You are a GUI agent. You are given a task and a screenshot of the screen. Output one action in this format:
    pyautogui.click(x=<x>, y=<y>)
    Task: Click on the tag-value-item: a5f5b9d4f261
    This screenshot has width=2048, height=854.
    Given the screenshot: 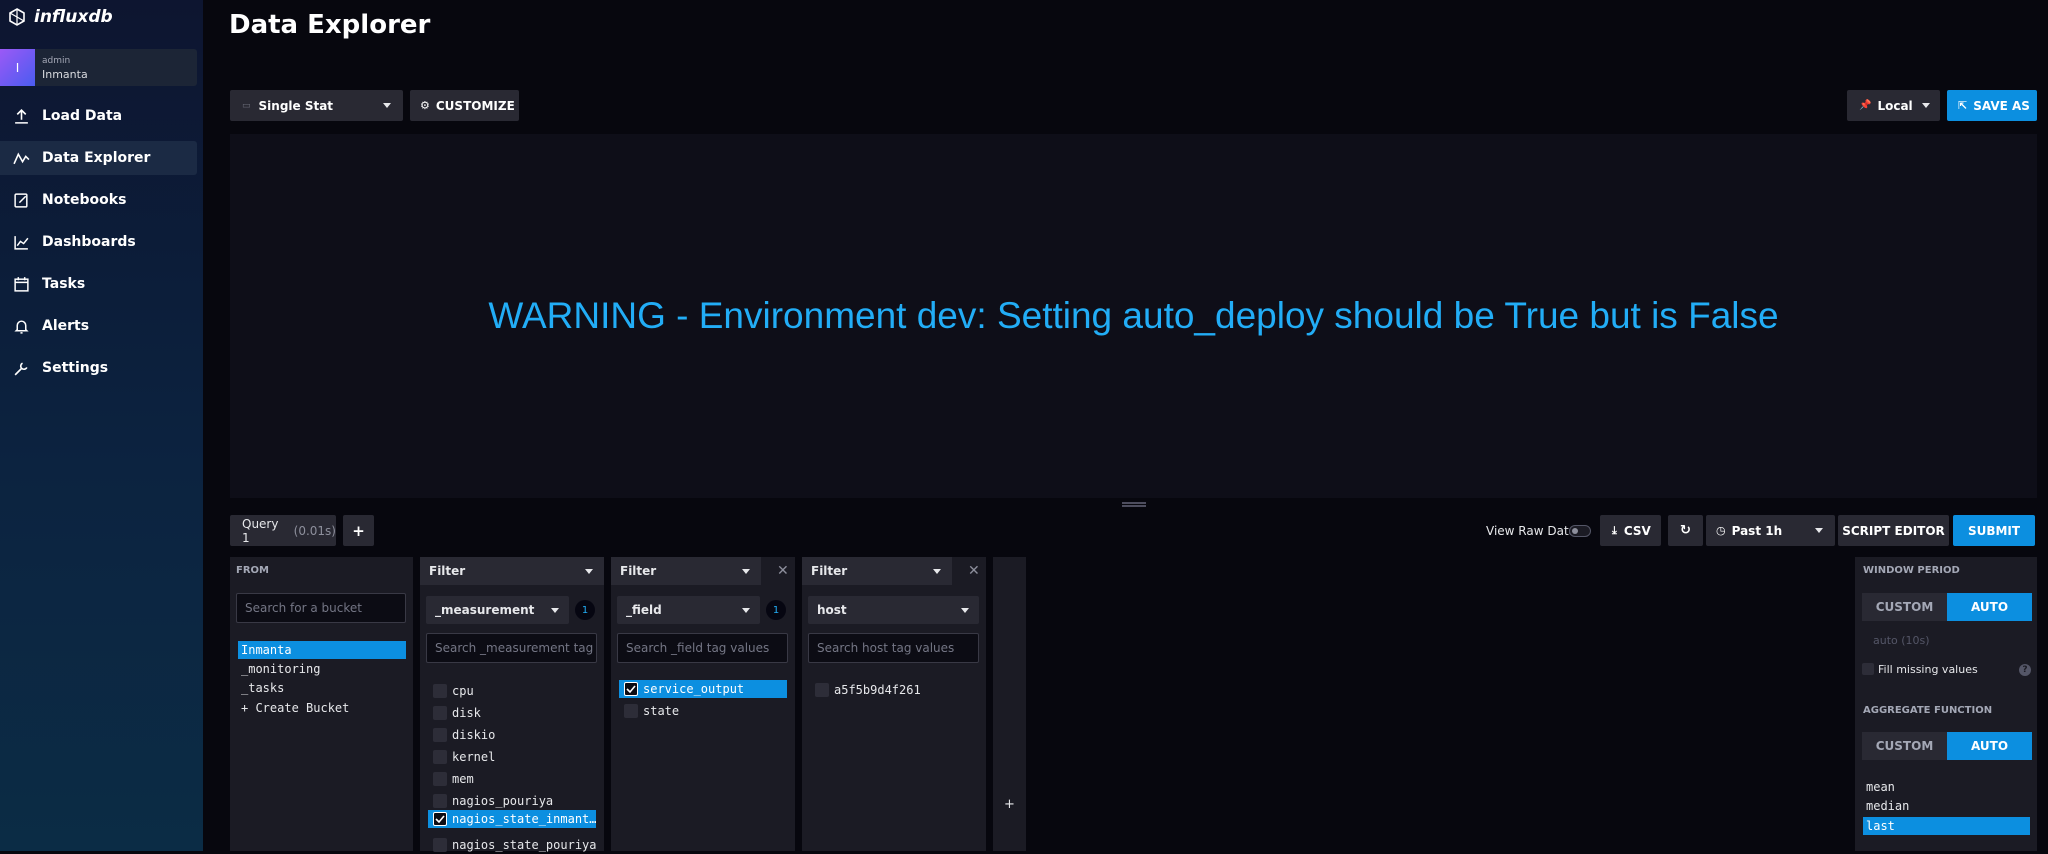 What is the action you would take?
    pyautogui.click(x=877, y=690)
    